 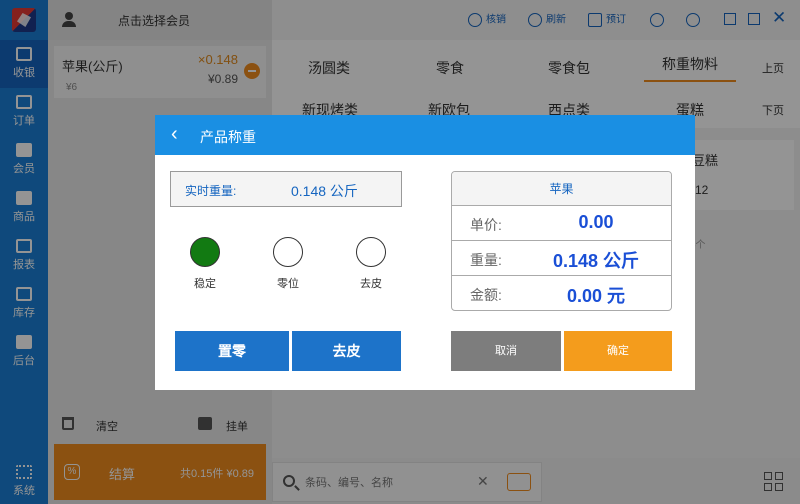 I want to click on confirm-button: 确定, so click(x=618, y=351).